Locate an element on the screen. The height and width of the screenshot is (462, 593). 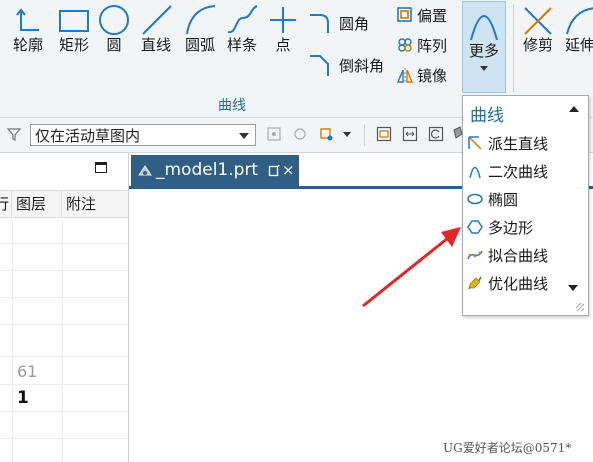
maximize-panel-icon is located at coordinates (101, 167).